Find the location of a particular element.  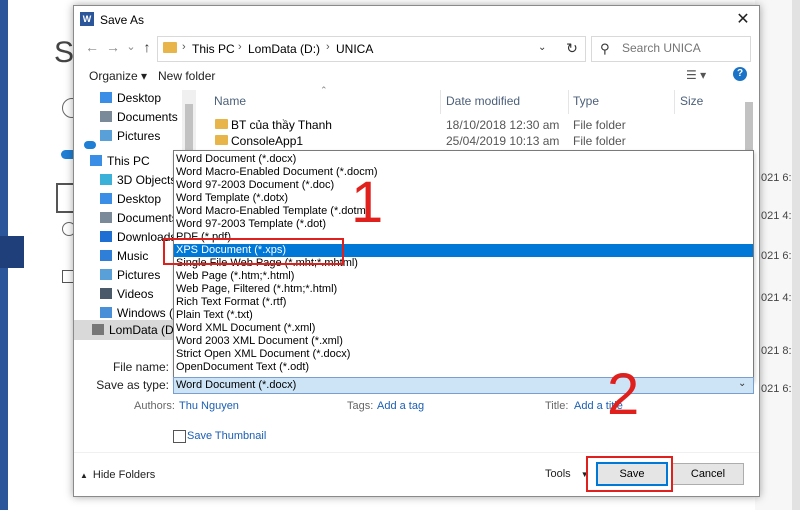

save-as-type-value: Word Document (*.docx) is located at coordinates (236, 385).